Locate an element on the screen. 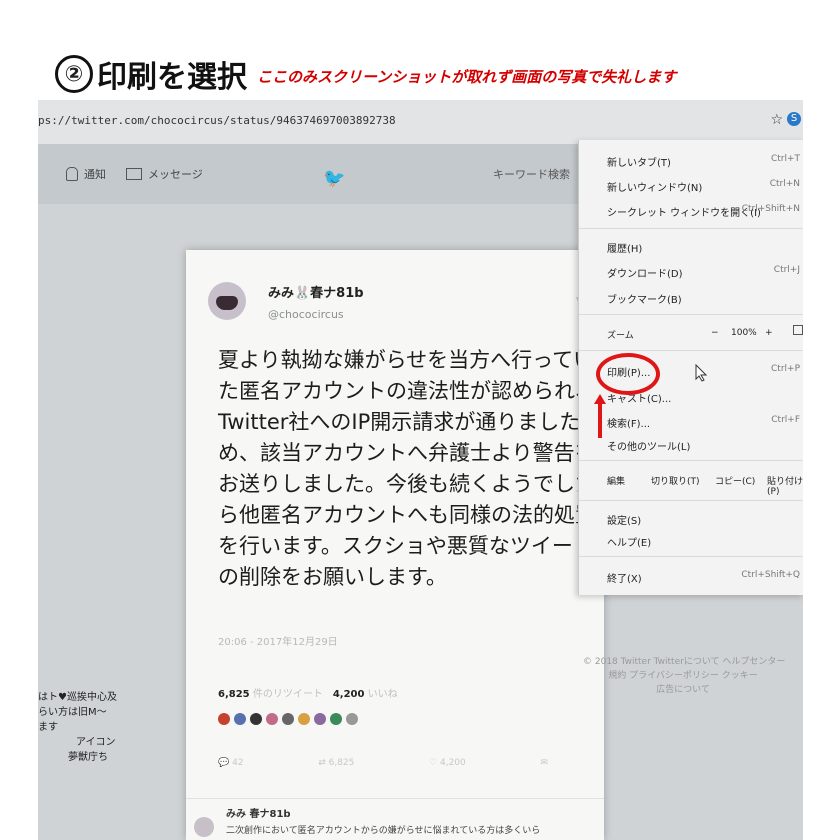 The height and width of the screenshot is (840, 840). edit-row: 編集 切り取り(T) コピー(C) 貼り付け(P) is located at coordinates (705, 485).